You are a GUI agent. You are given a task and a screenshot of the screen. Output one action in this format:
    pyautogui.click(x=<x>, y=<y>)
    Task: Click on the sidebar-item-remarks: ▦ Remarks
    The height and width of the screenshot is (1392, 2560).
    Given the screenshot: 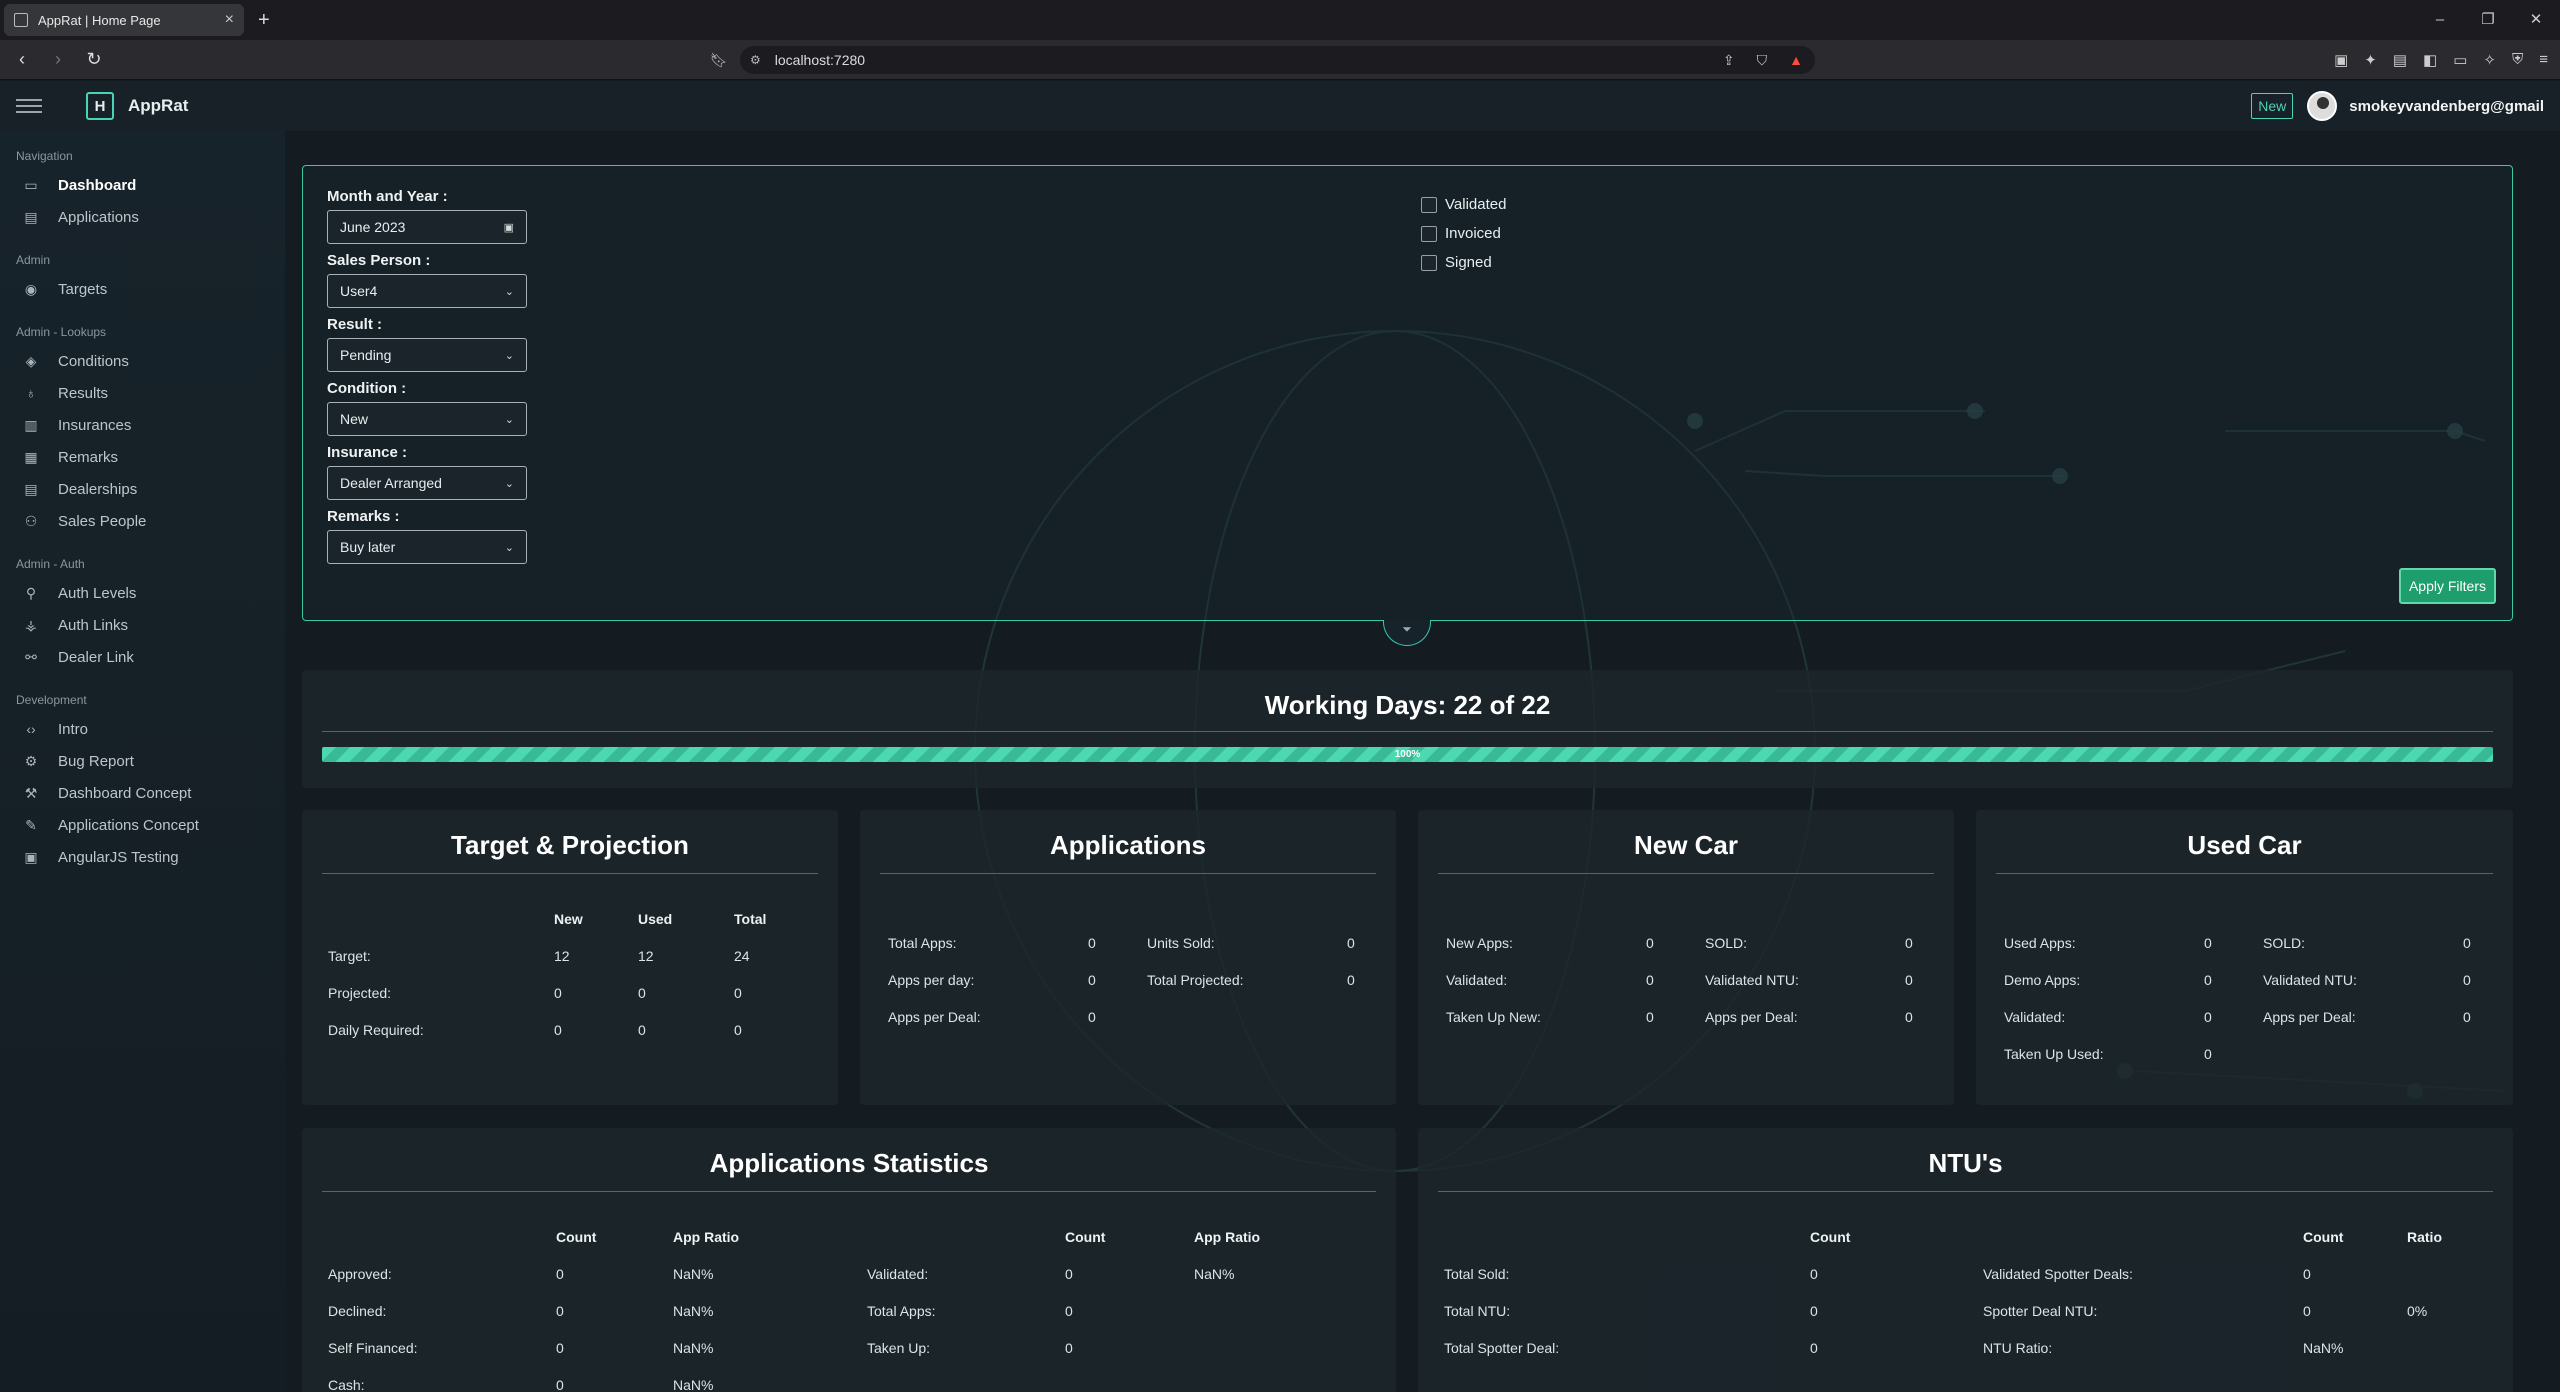 What is the action you would take?
    pyautogui.click(x=142, y=457)
    